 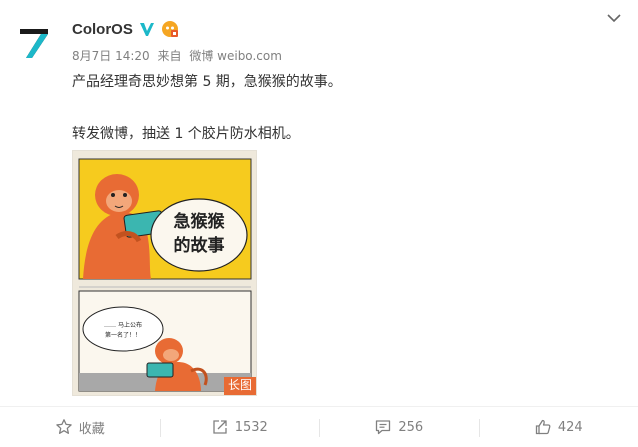 What do you see at coordinates (200, 221) in the screenshot?
I see `panel1-caption-line-1: 急猴猴` at bounding box center [200, 221].